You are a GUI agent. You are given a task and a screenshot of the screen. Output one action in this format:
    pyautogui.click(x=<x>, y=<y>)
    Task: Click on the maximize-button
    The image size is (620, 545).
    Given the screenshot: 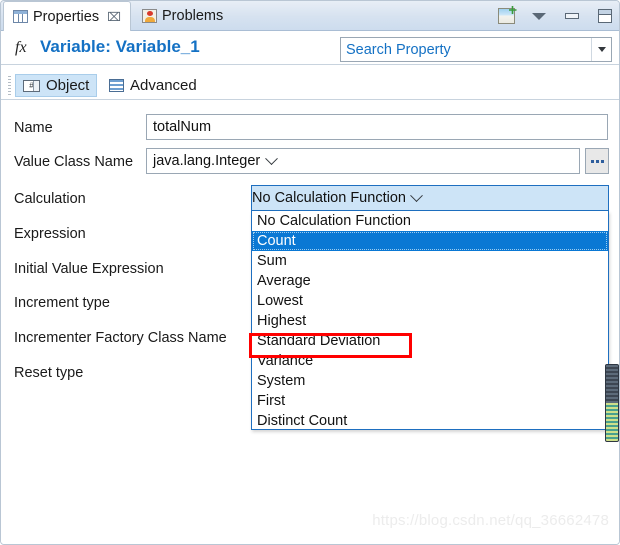 What is the action you would take?
    pyautogui.click(x=605, y=16)
    